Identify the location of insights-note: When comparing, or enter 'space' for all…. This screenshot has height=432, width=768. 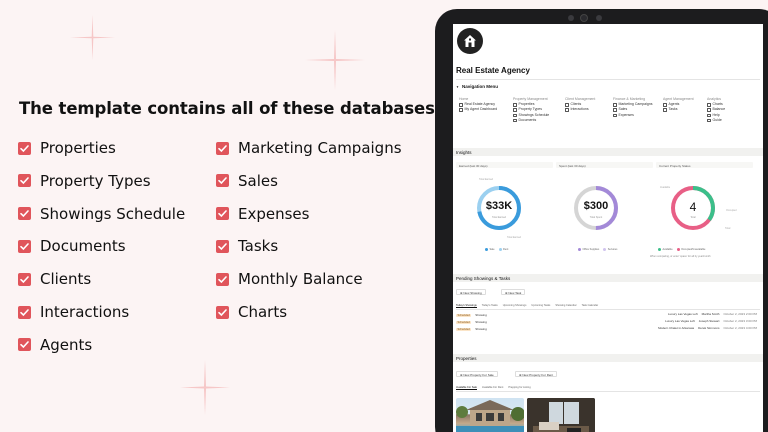
(680, 256).